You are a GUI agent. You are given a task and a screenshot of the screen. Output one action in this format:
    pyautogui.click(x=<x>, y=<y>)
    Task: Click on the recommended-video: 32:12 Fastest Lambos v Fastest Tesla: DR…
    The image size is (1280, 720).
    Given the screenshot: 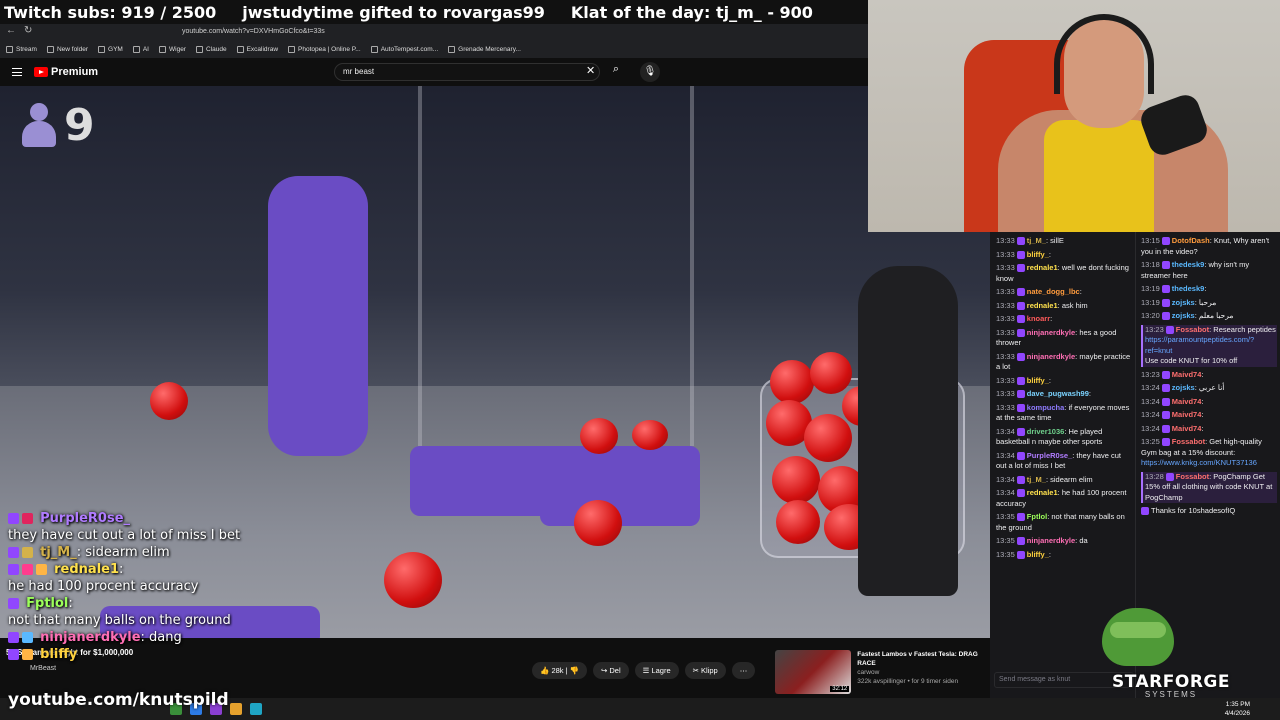 What is the action you would take?
    pyautogui.click(x=880, y=673)
    